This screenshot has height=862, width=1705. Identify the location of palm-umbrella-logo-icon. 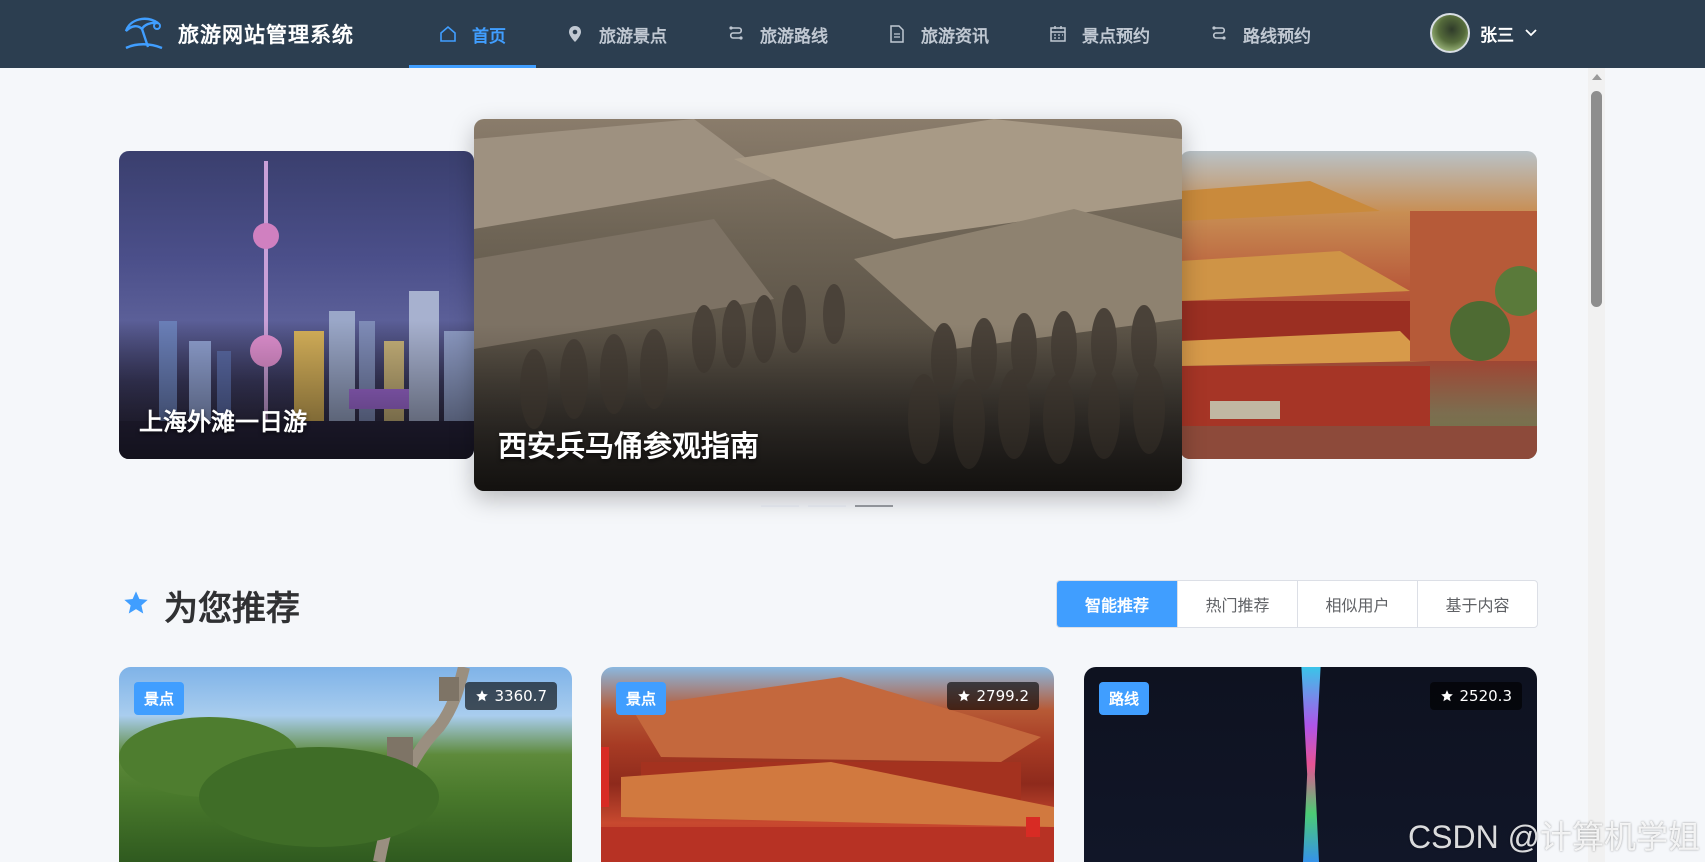
(143, 34).